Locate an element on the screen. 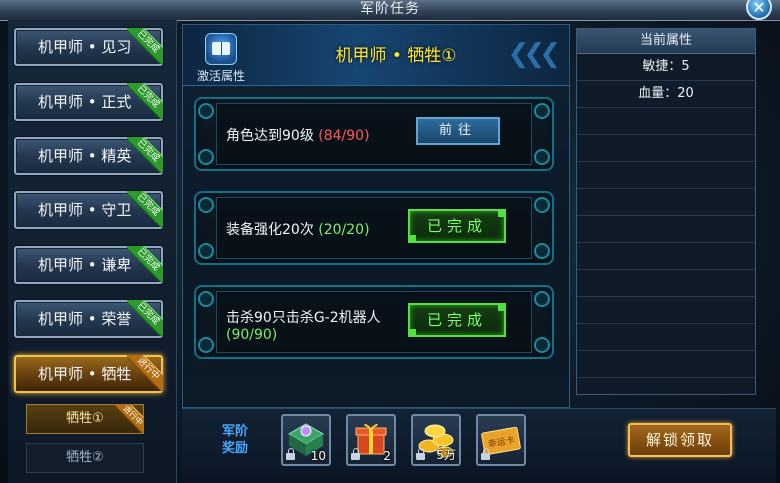 The image size is (780, 483). window-title: 军阶任务 is located at coordinates (390, 9).